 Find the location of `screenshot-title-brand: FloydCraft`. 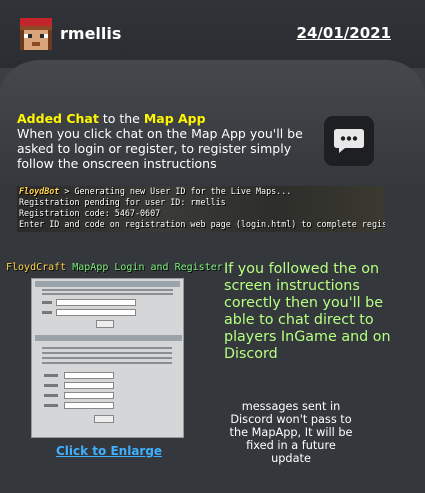

screenshot-title-brand: FloydCraft is located at coordinates (36, 267).